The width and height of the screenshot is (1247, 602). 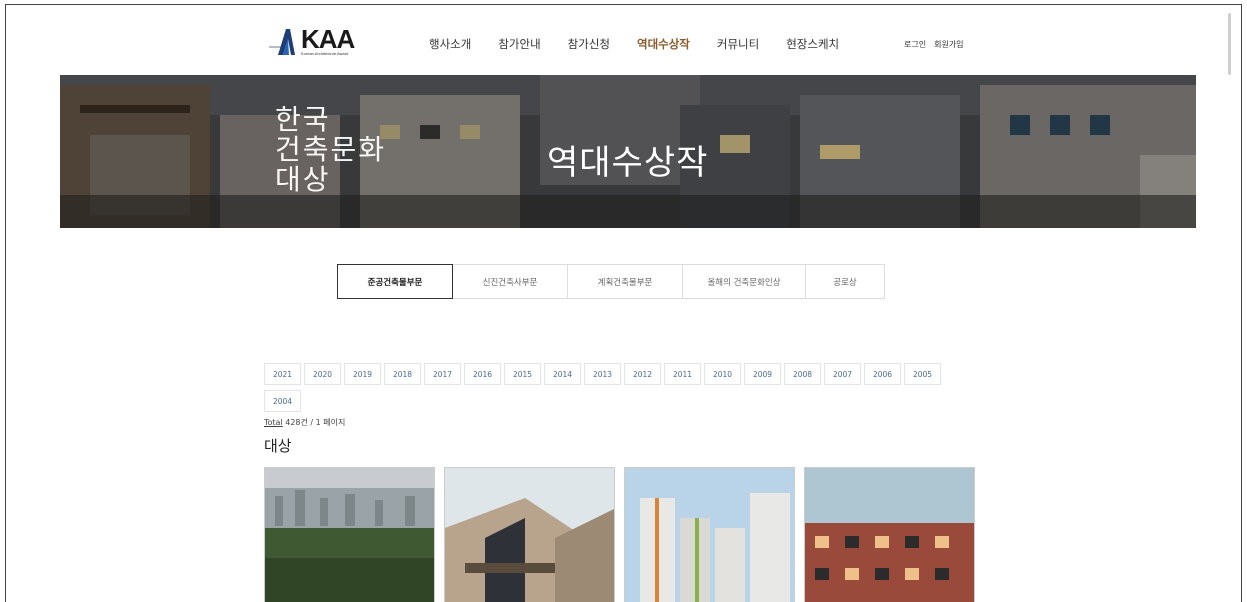 What do you see at coordinates (738, 44) in the screenshot?
I see `nav-item-community: 커뮤니티` at bounding box center [738, 44].